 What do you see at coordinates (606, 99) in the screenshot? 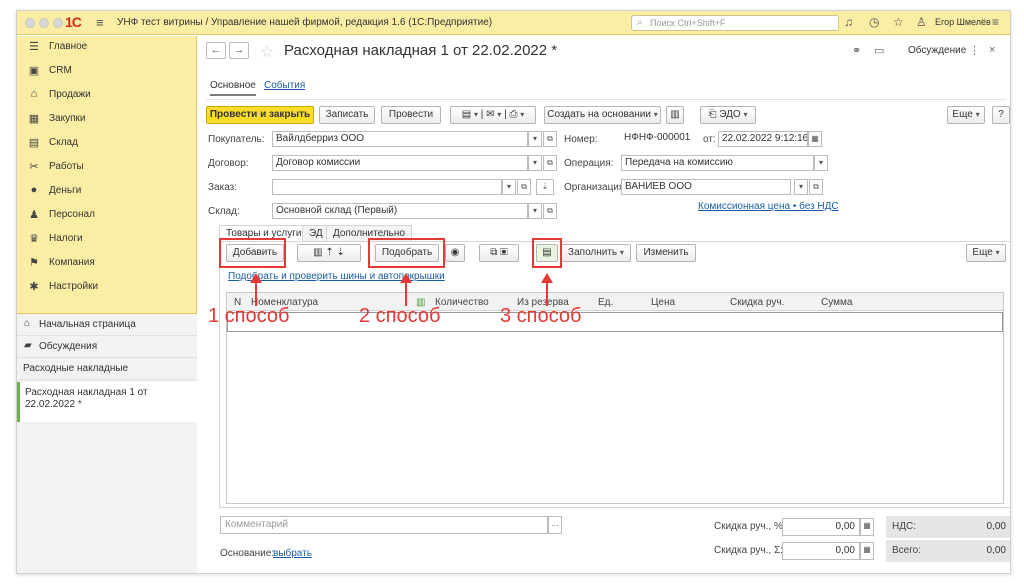
I see `tab-divider` at bounding box center [606, 99].